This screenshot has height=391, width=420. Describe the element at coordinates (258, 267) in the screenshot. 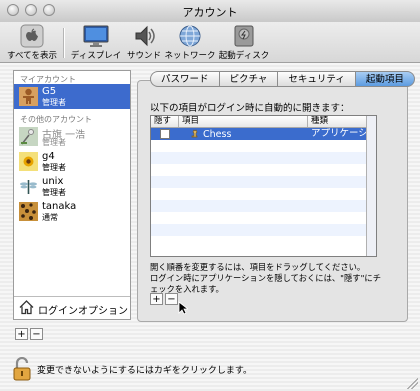

I see `help-line-1: 開く順番を変更するには、項目をドラッグしてください。` at that location.